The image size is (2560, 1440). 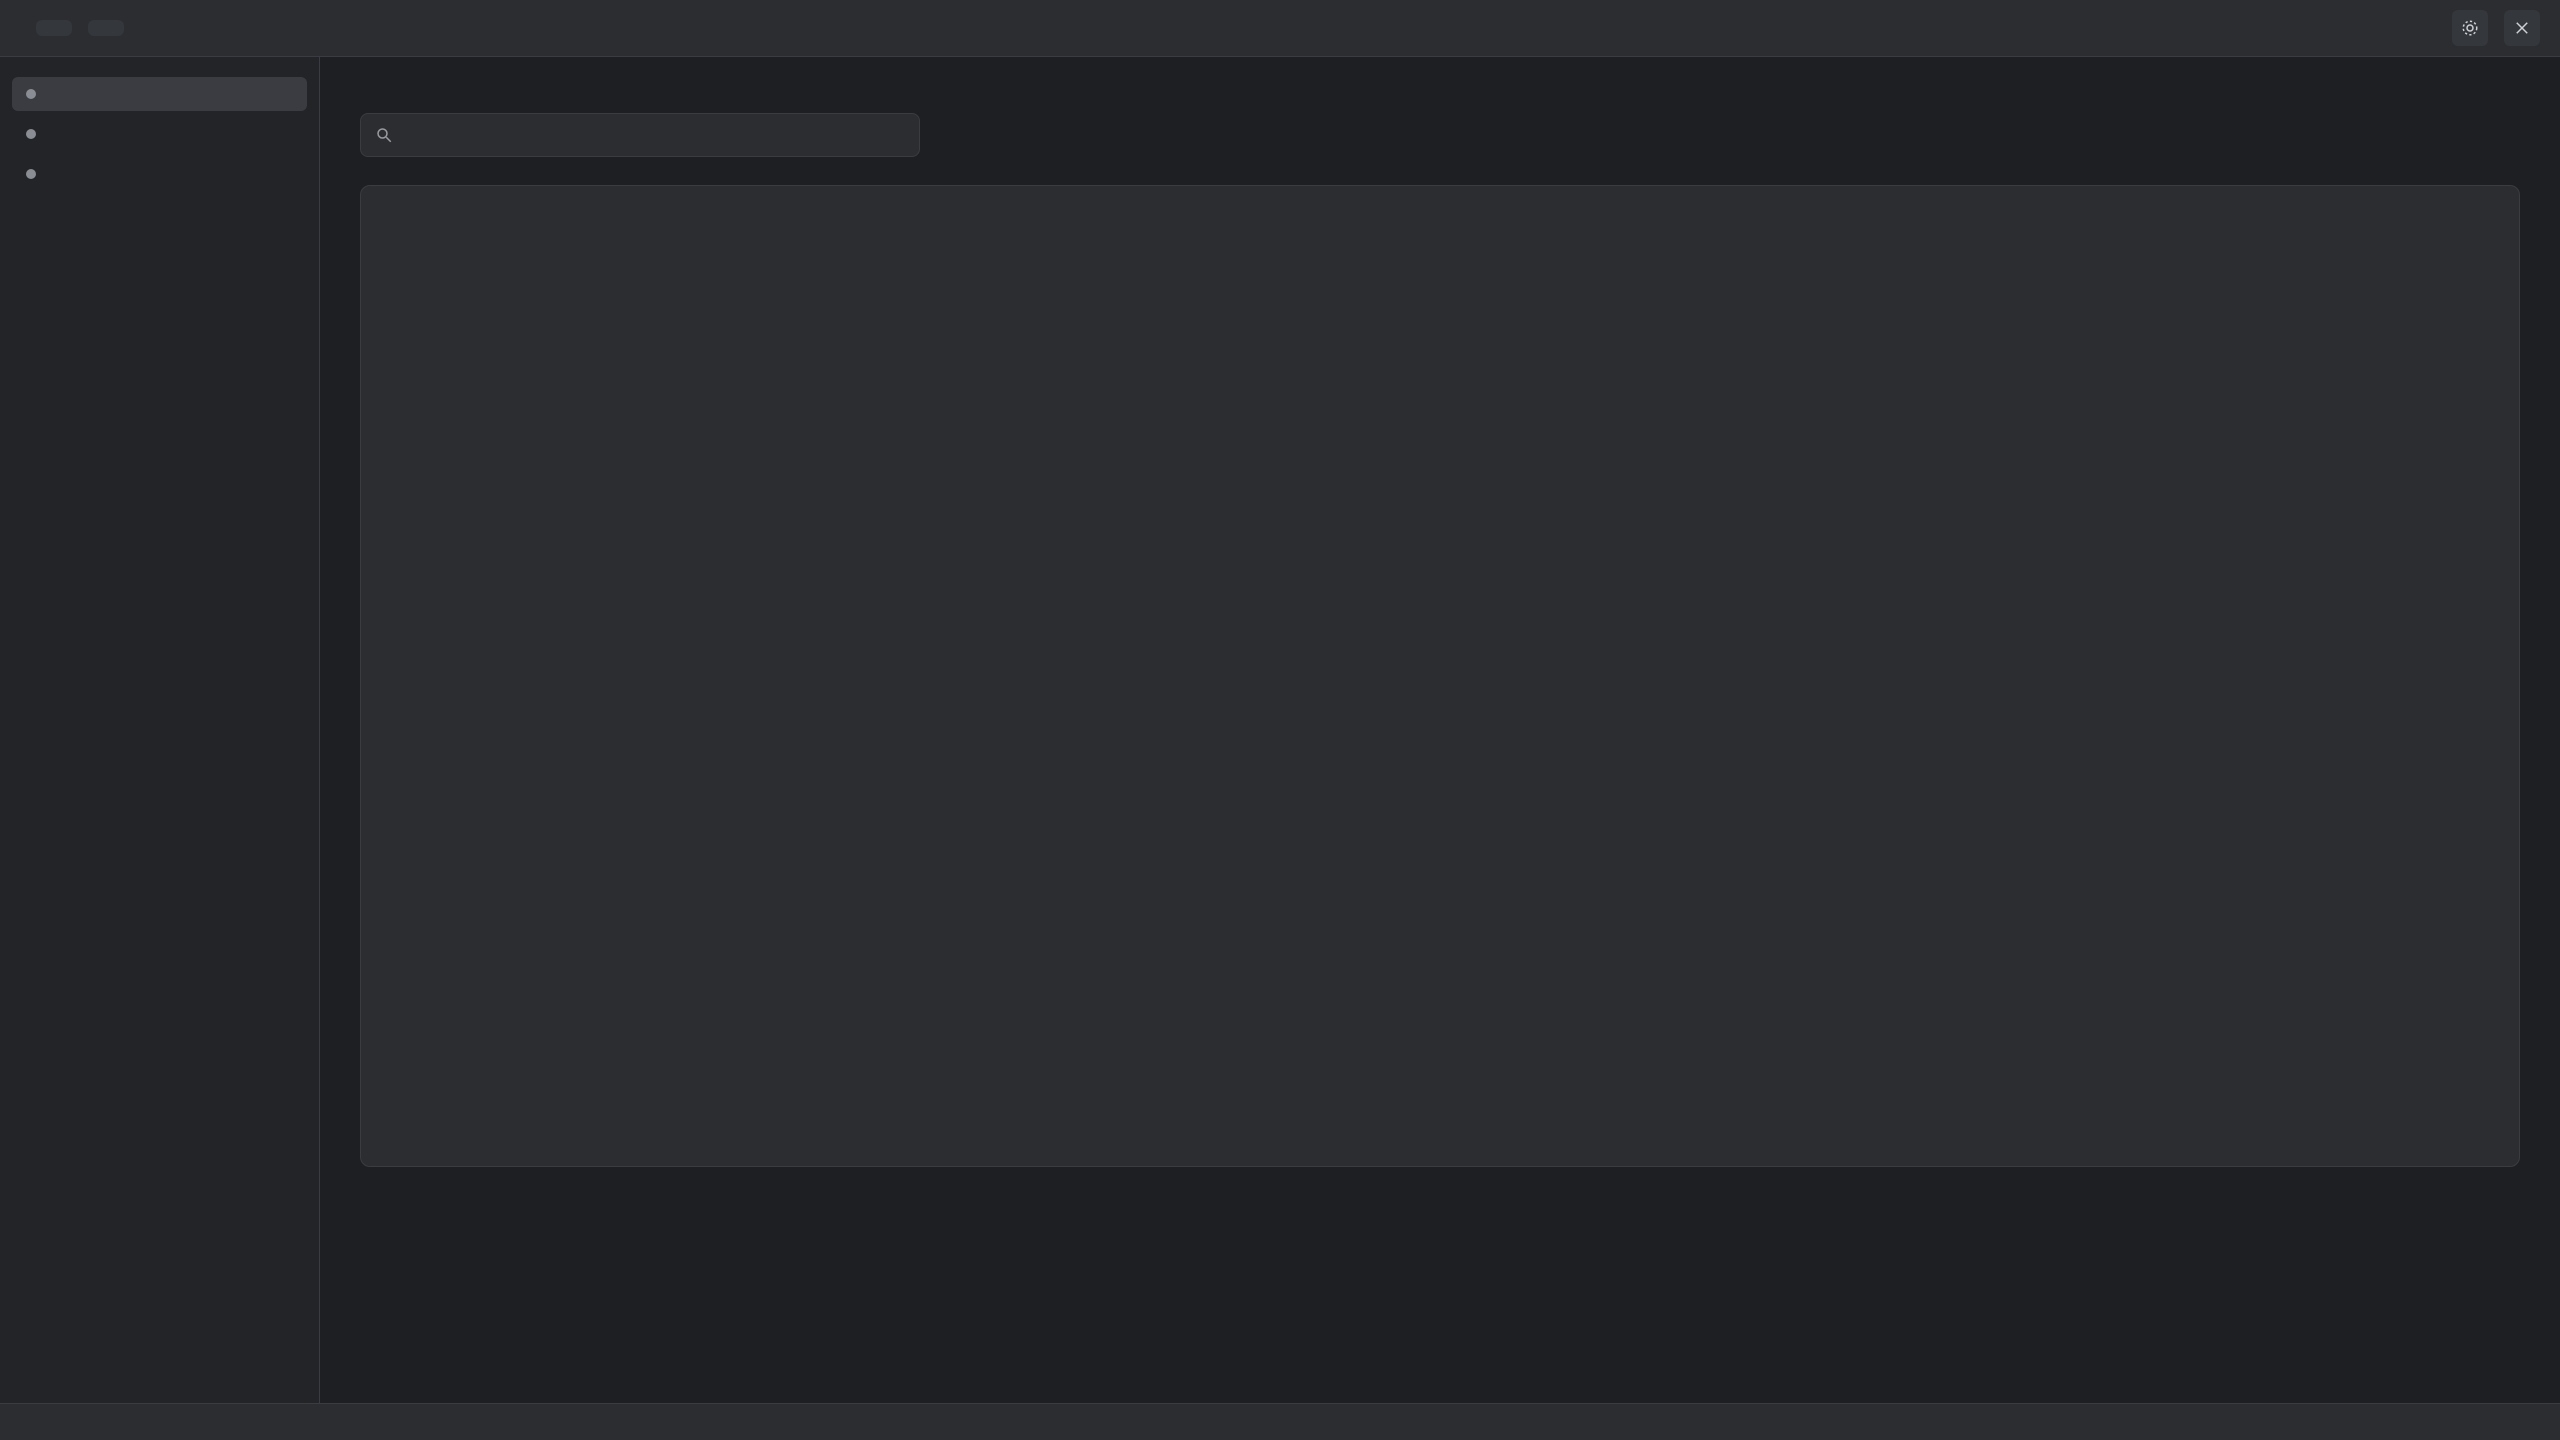 I want to click on search-box, so click(x=640, y=135).